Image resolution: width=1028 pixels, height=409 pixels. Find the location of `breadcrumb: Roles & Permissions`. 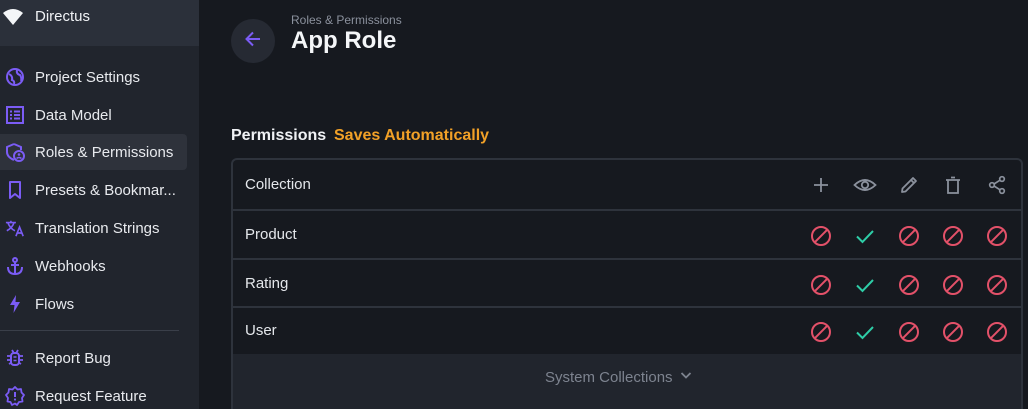

breadcrumb: Roles & Permissions is located at coordinates (346, 20).